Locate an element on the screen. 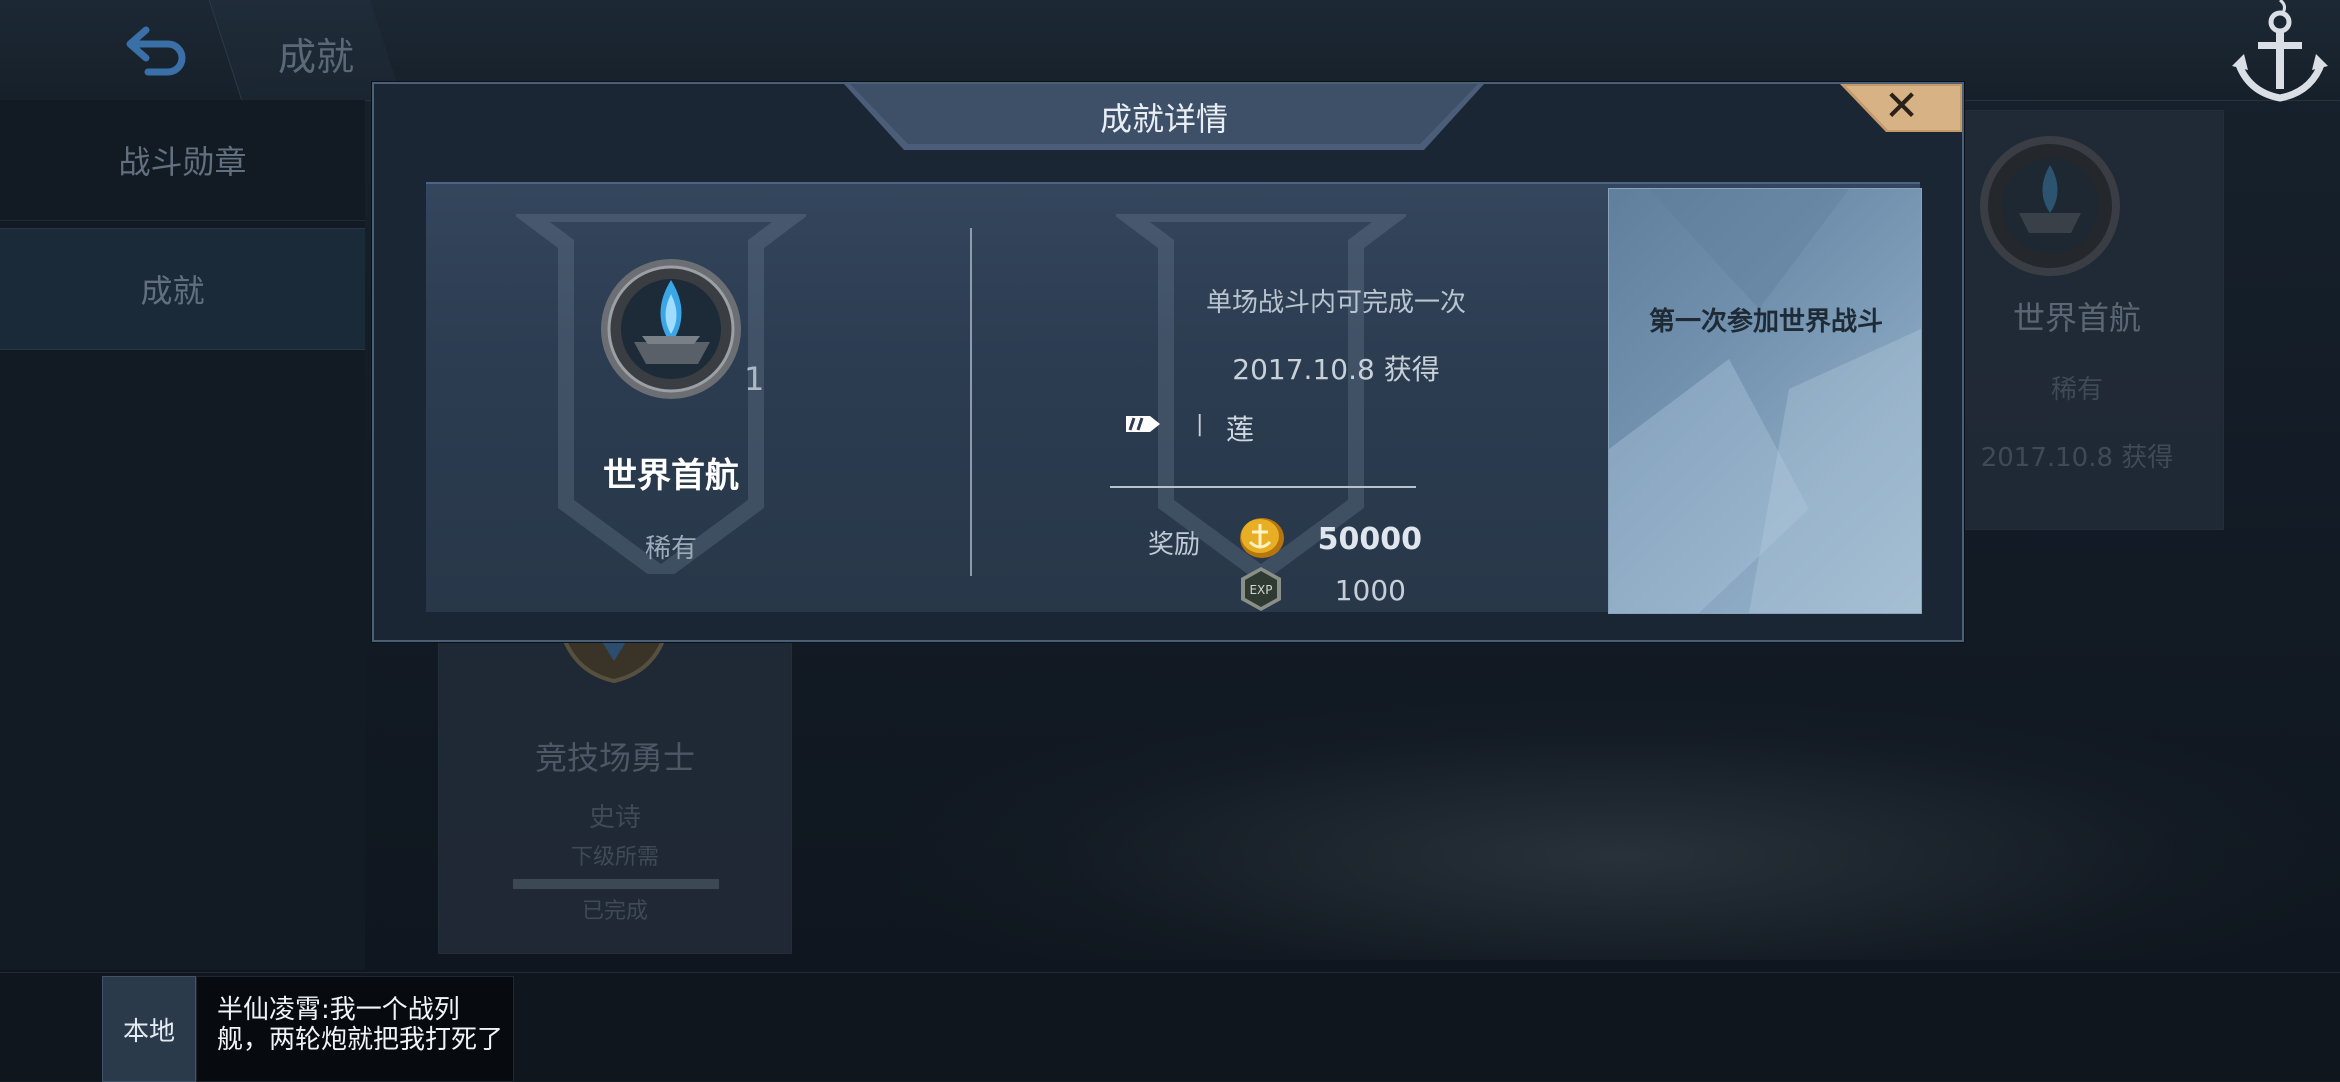 This screenshot has height=1082, width=2340. description-background is located at coordinates (1765, 401).